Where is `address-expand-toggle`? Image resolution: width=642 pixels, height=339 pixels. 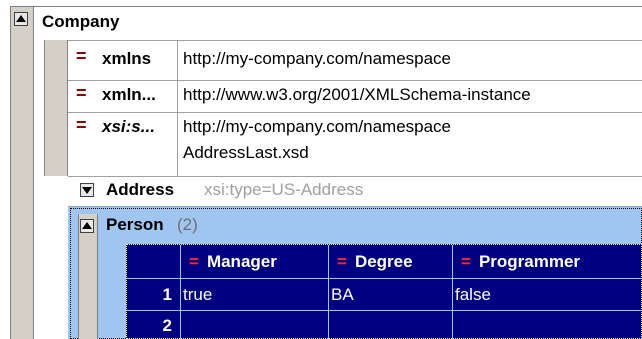 address-expand-toggle is located at coordinates (87, 190).